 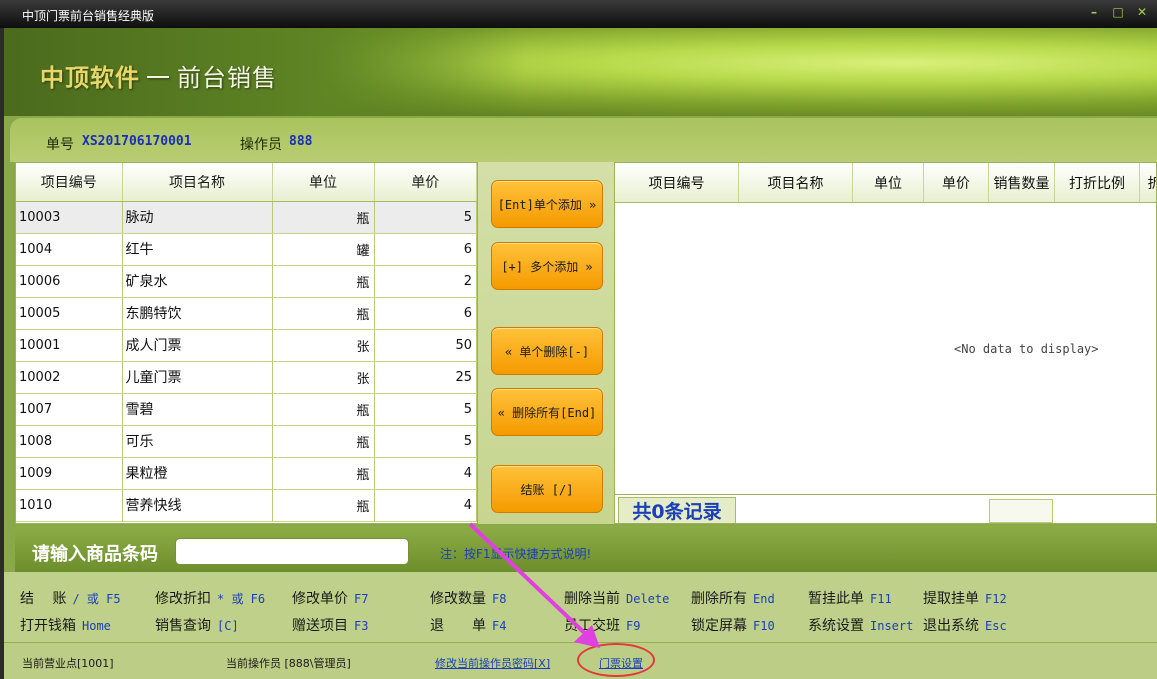 I want to click on shortcut-open-cashbox: 打开钱箱 Home, so click(x=65, y=625).